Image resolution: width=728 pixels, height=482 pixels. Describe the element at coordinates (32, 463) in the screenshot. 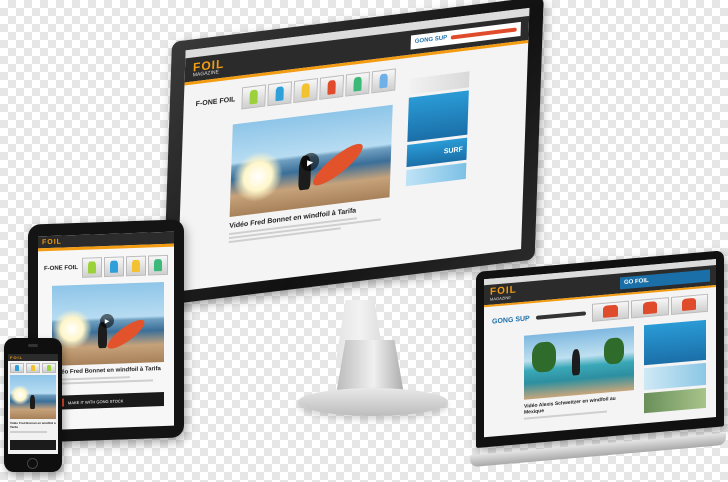

I see `home-button` at that location.